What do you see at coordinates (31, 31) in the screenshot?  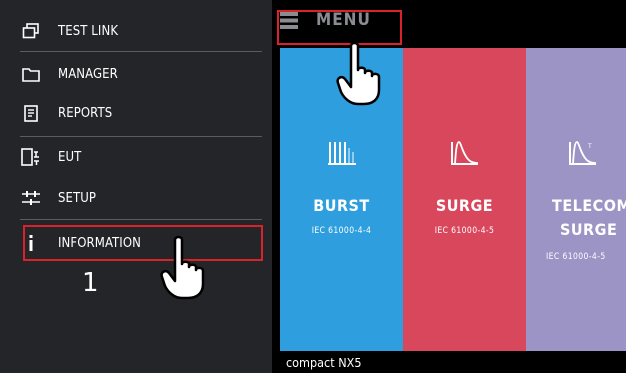 I see `windows-icon` at bounding box center [31, 31].